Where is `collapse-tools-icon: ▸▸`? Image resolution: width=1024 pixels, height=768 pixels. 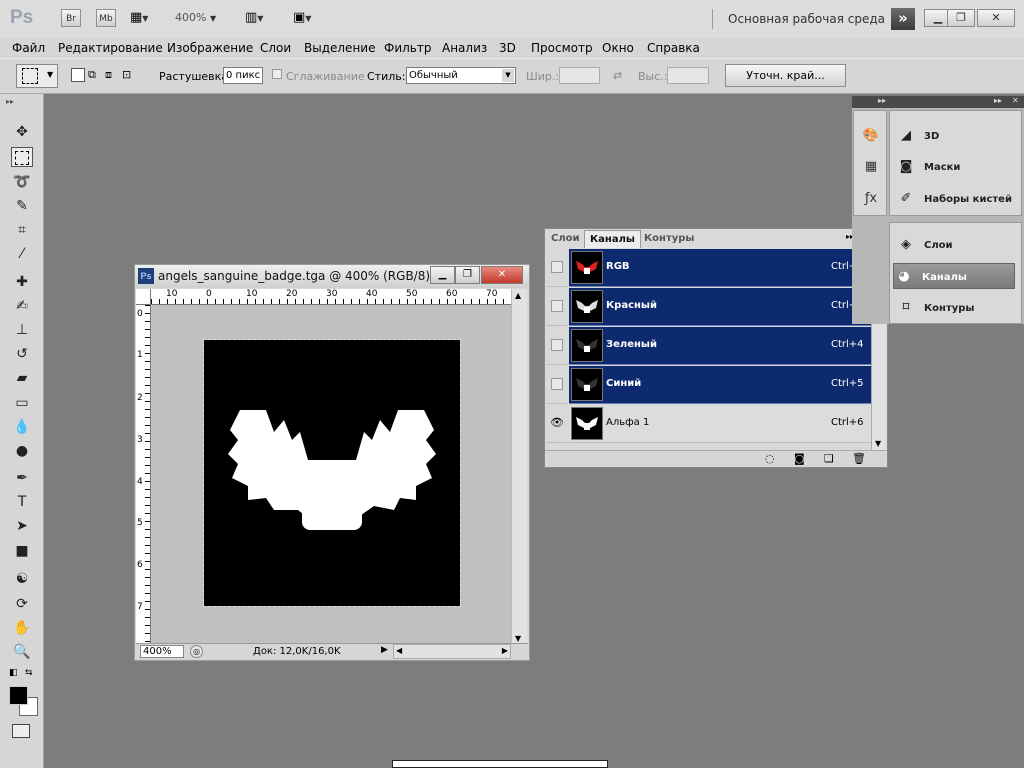 collapse-tools-icon: ▸▸ is located at coordinates (10, 101).